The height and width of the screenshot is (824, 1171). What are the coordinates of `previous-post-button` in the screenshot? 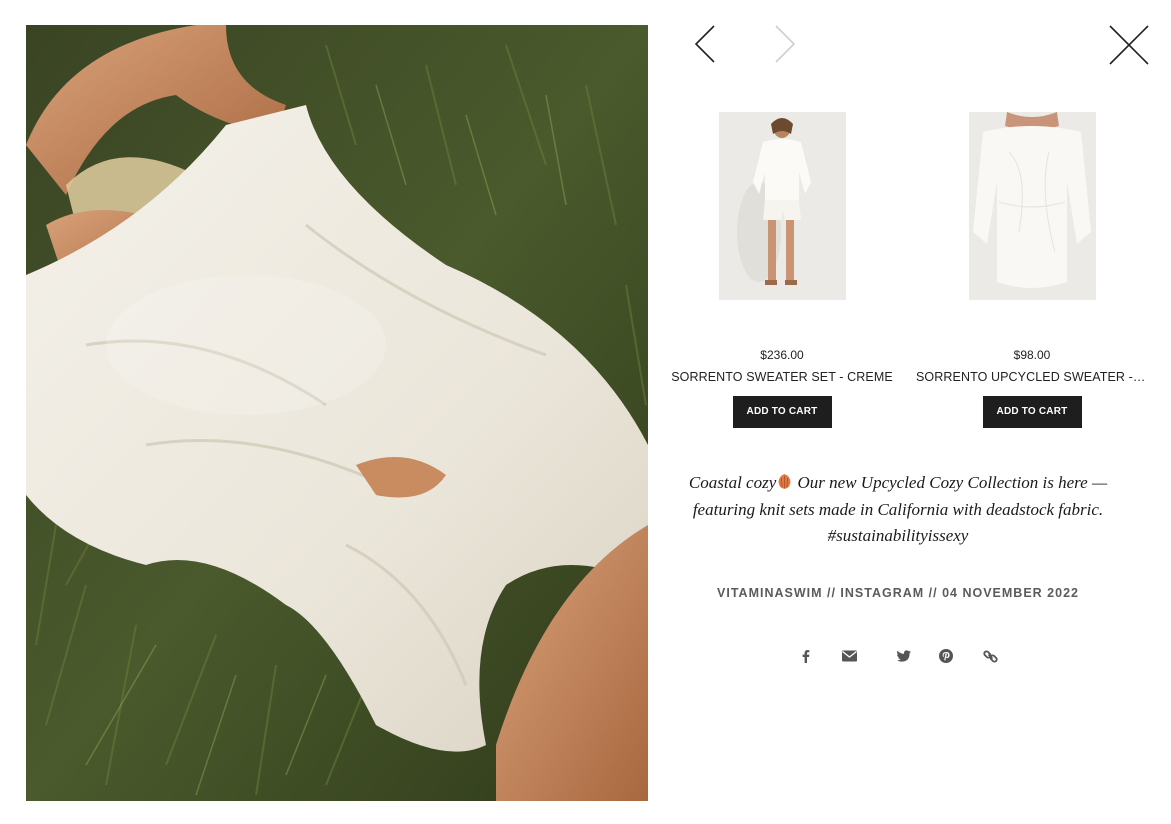 It's located at (710, 44).